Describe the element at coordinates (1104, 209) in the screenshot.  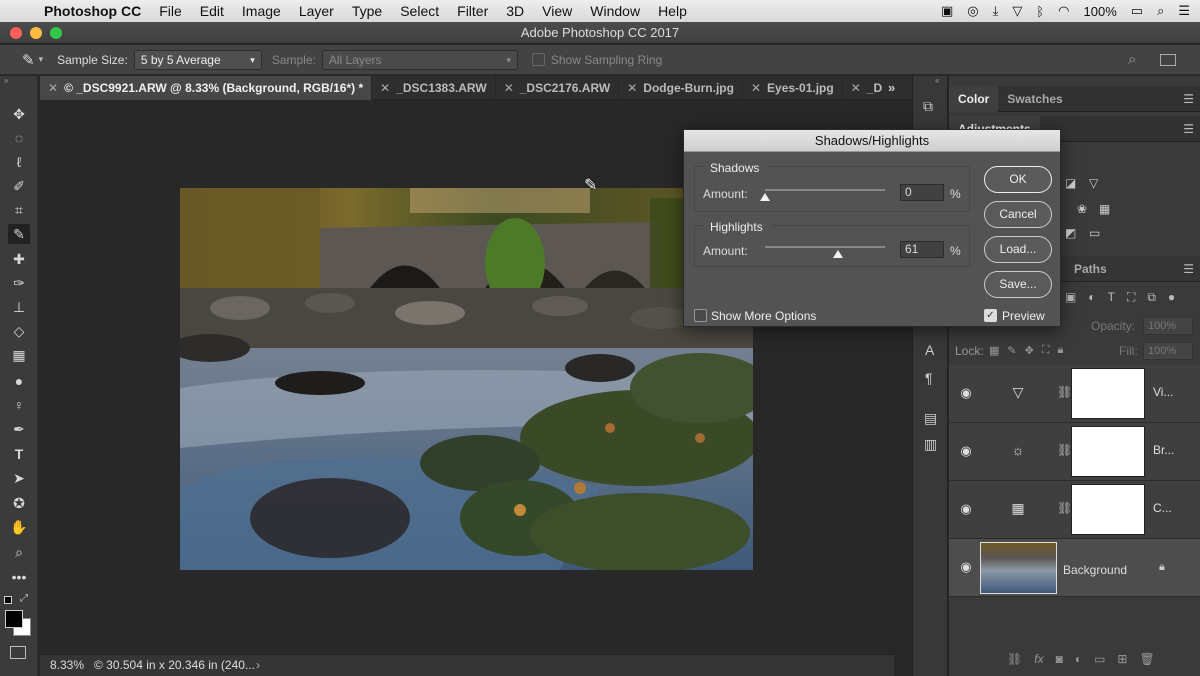
I see `channel-mixer-icon: ▦` at that location.